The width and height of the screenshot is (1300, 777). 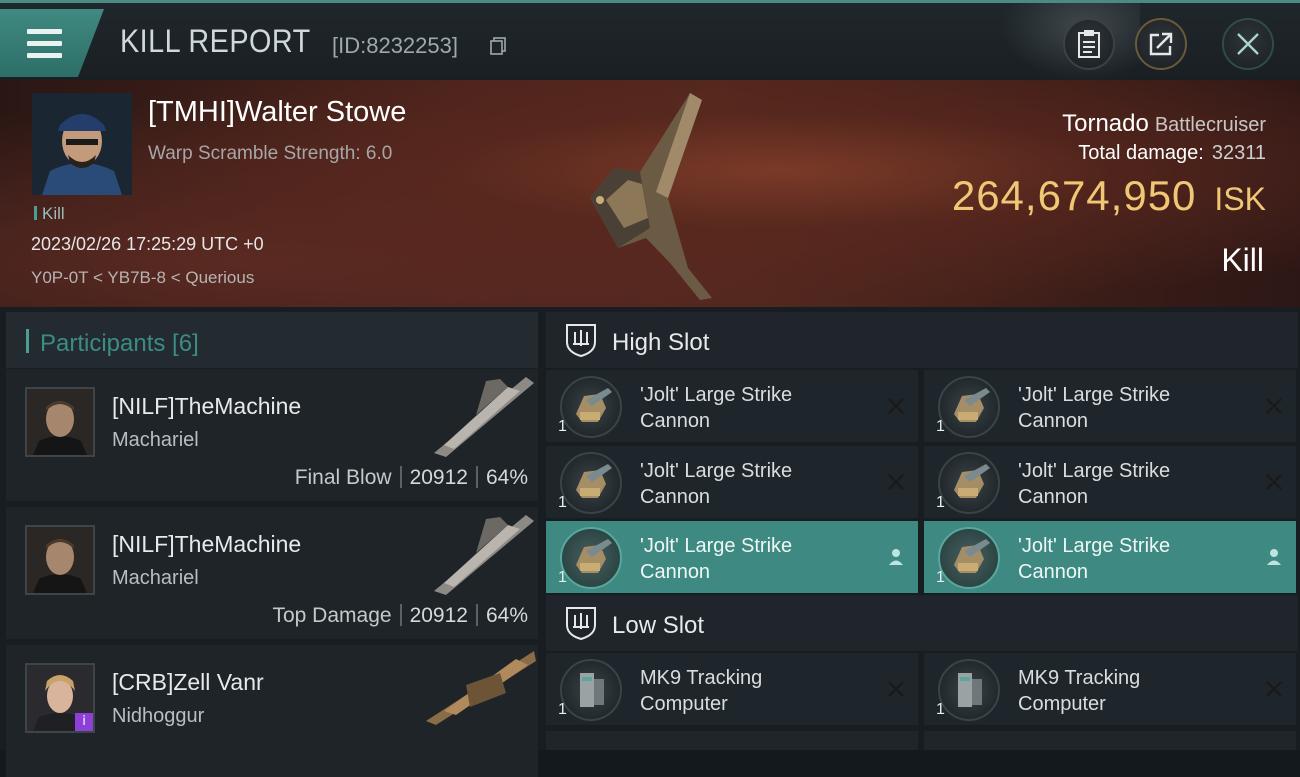 What do you see at coordinates (1074, 195) in the screenshot?
I see `isk-amount: 264,674,950` at bounding box center [1074, 195].